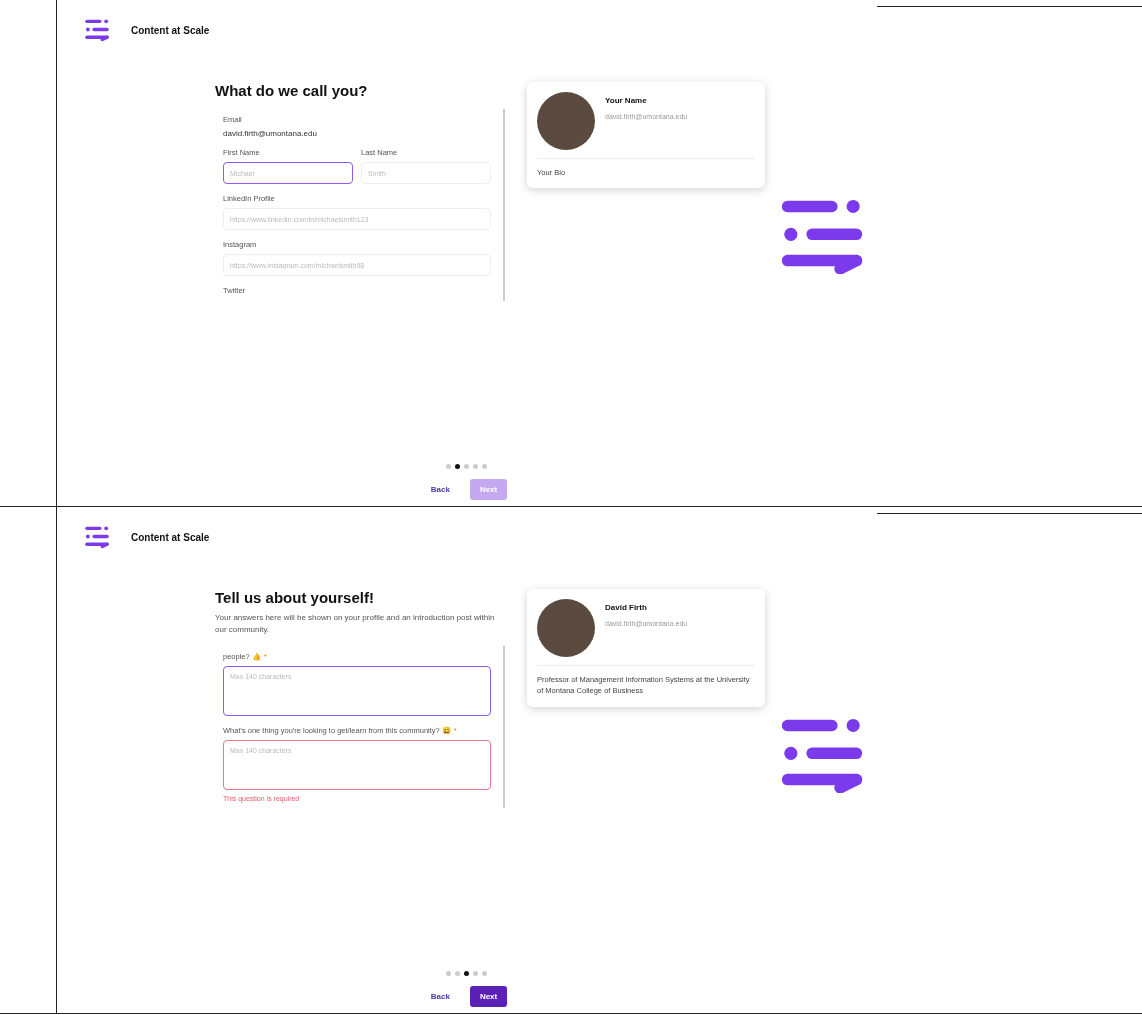  I want to click on page-subtitle: Your answers here will be shown on your profile and an introduction post within our community., so click(355, 624).